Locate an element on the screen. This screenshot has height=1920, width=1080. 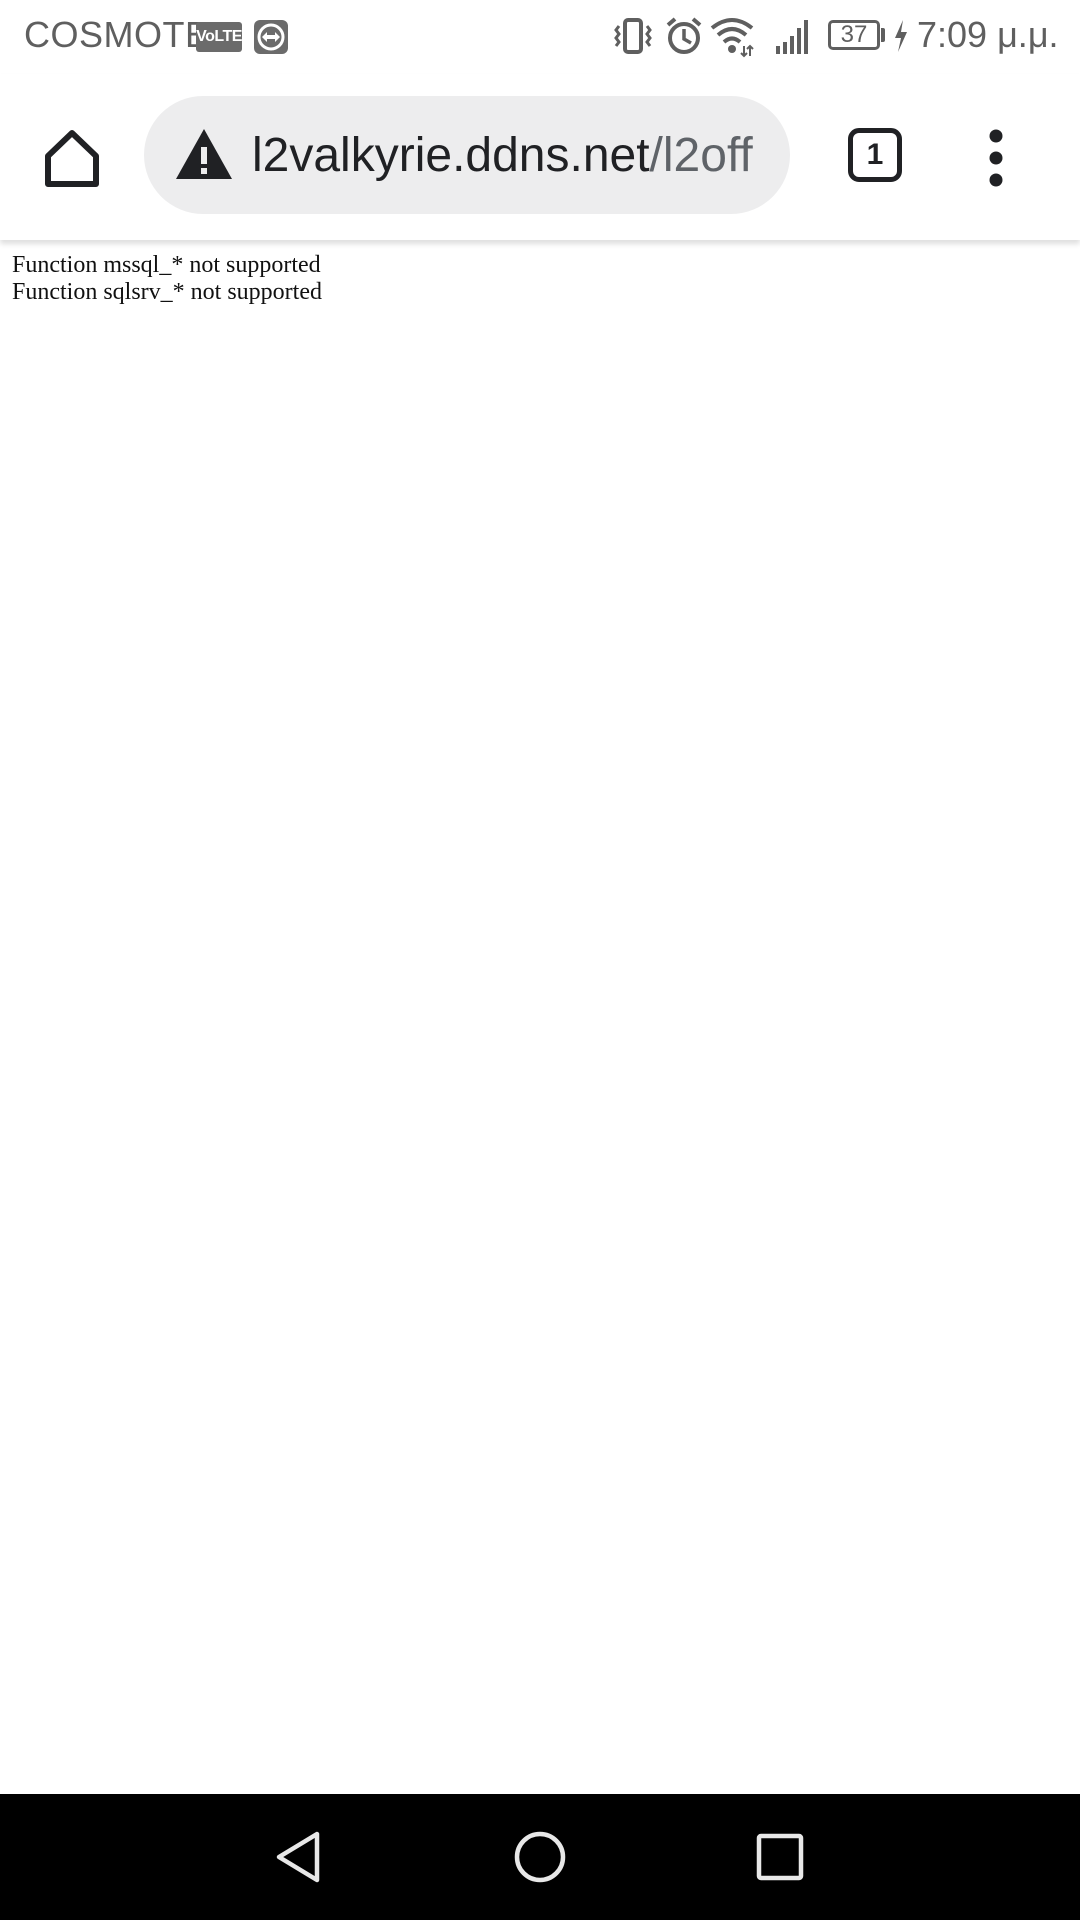
wifi-icon is located at coordinates (732, 39).